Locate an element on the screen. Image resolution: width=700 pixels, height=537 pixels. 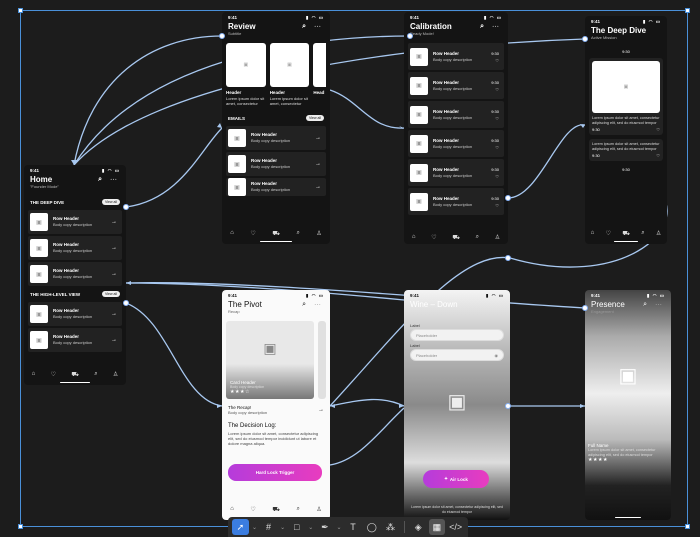
move-tool-icon: ➚ is located at coordinates (240, 527).